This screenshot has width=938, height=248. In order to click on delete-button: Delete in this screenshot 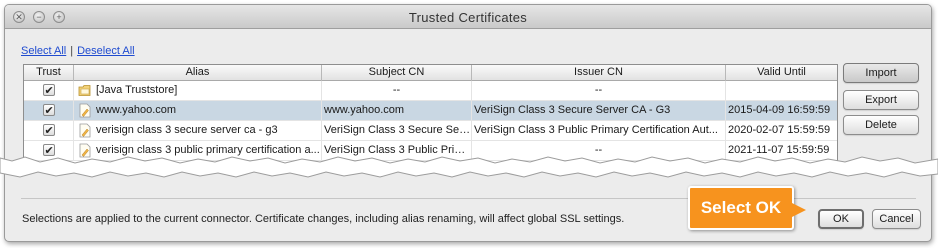, I will do `click(881, 125)`.